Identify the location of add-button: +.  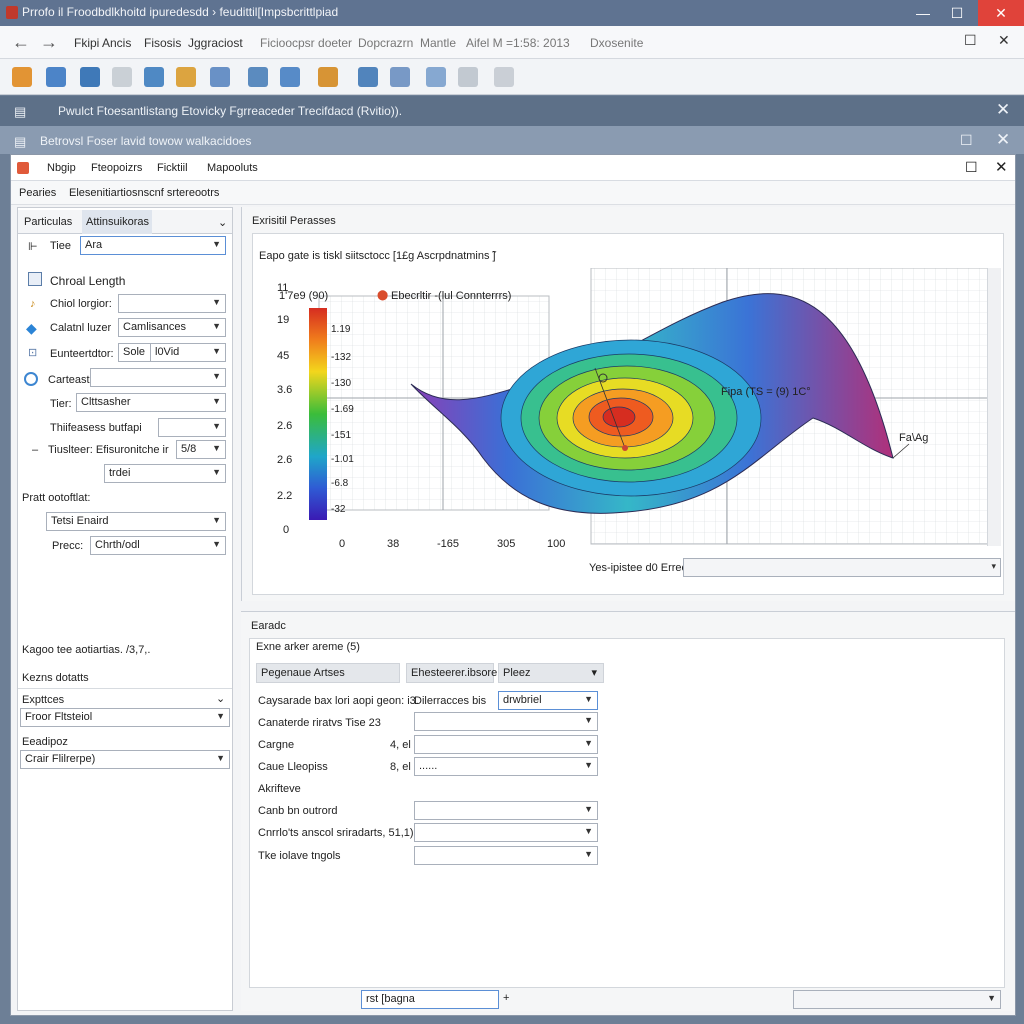
(506, 998).